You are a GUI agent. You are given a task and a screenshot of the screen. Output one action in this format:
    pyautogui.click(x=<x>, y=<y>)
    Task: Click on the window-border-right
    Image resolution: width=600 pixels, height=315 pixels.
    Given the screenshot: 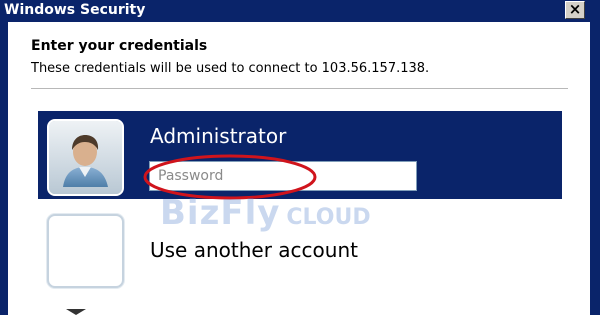 What is the action you would take?
    pyautogui.click(x=595, y=168)
    